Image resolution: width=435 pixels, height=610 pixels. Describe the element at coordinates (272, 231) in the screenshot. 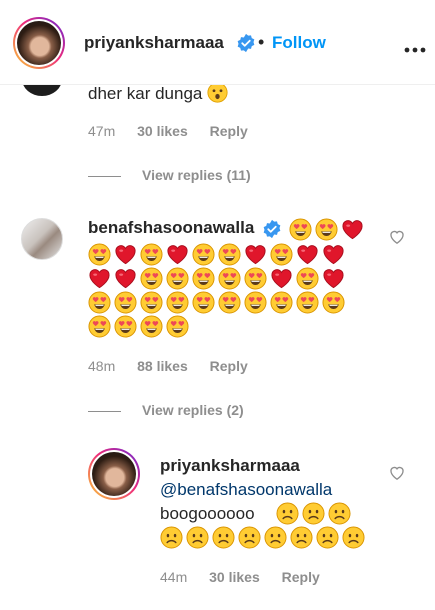

I see `commenter-verified-badge-icon` at that location.